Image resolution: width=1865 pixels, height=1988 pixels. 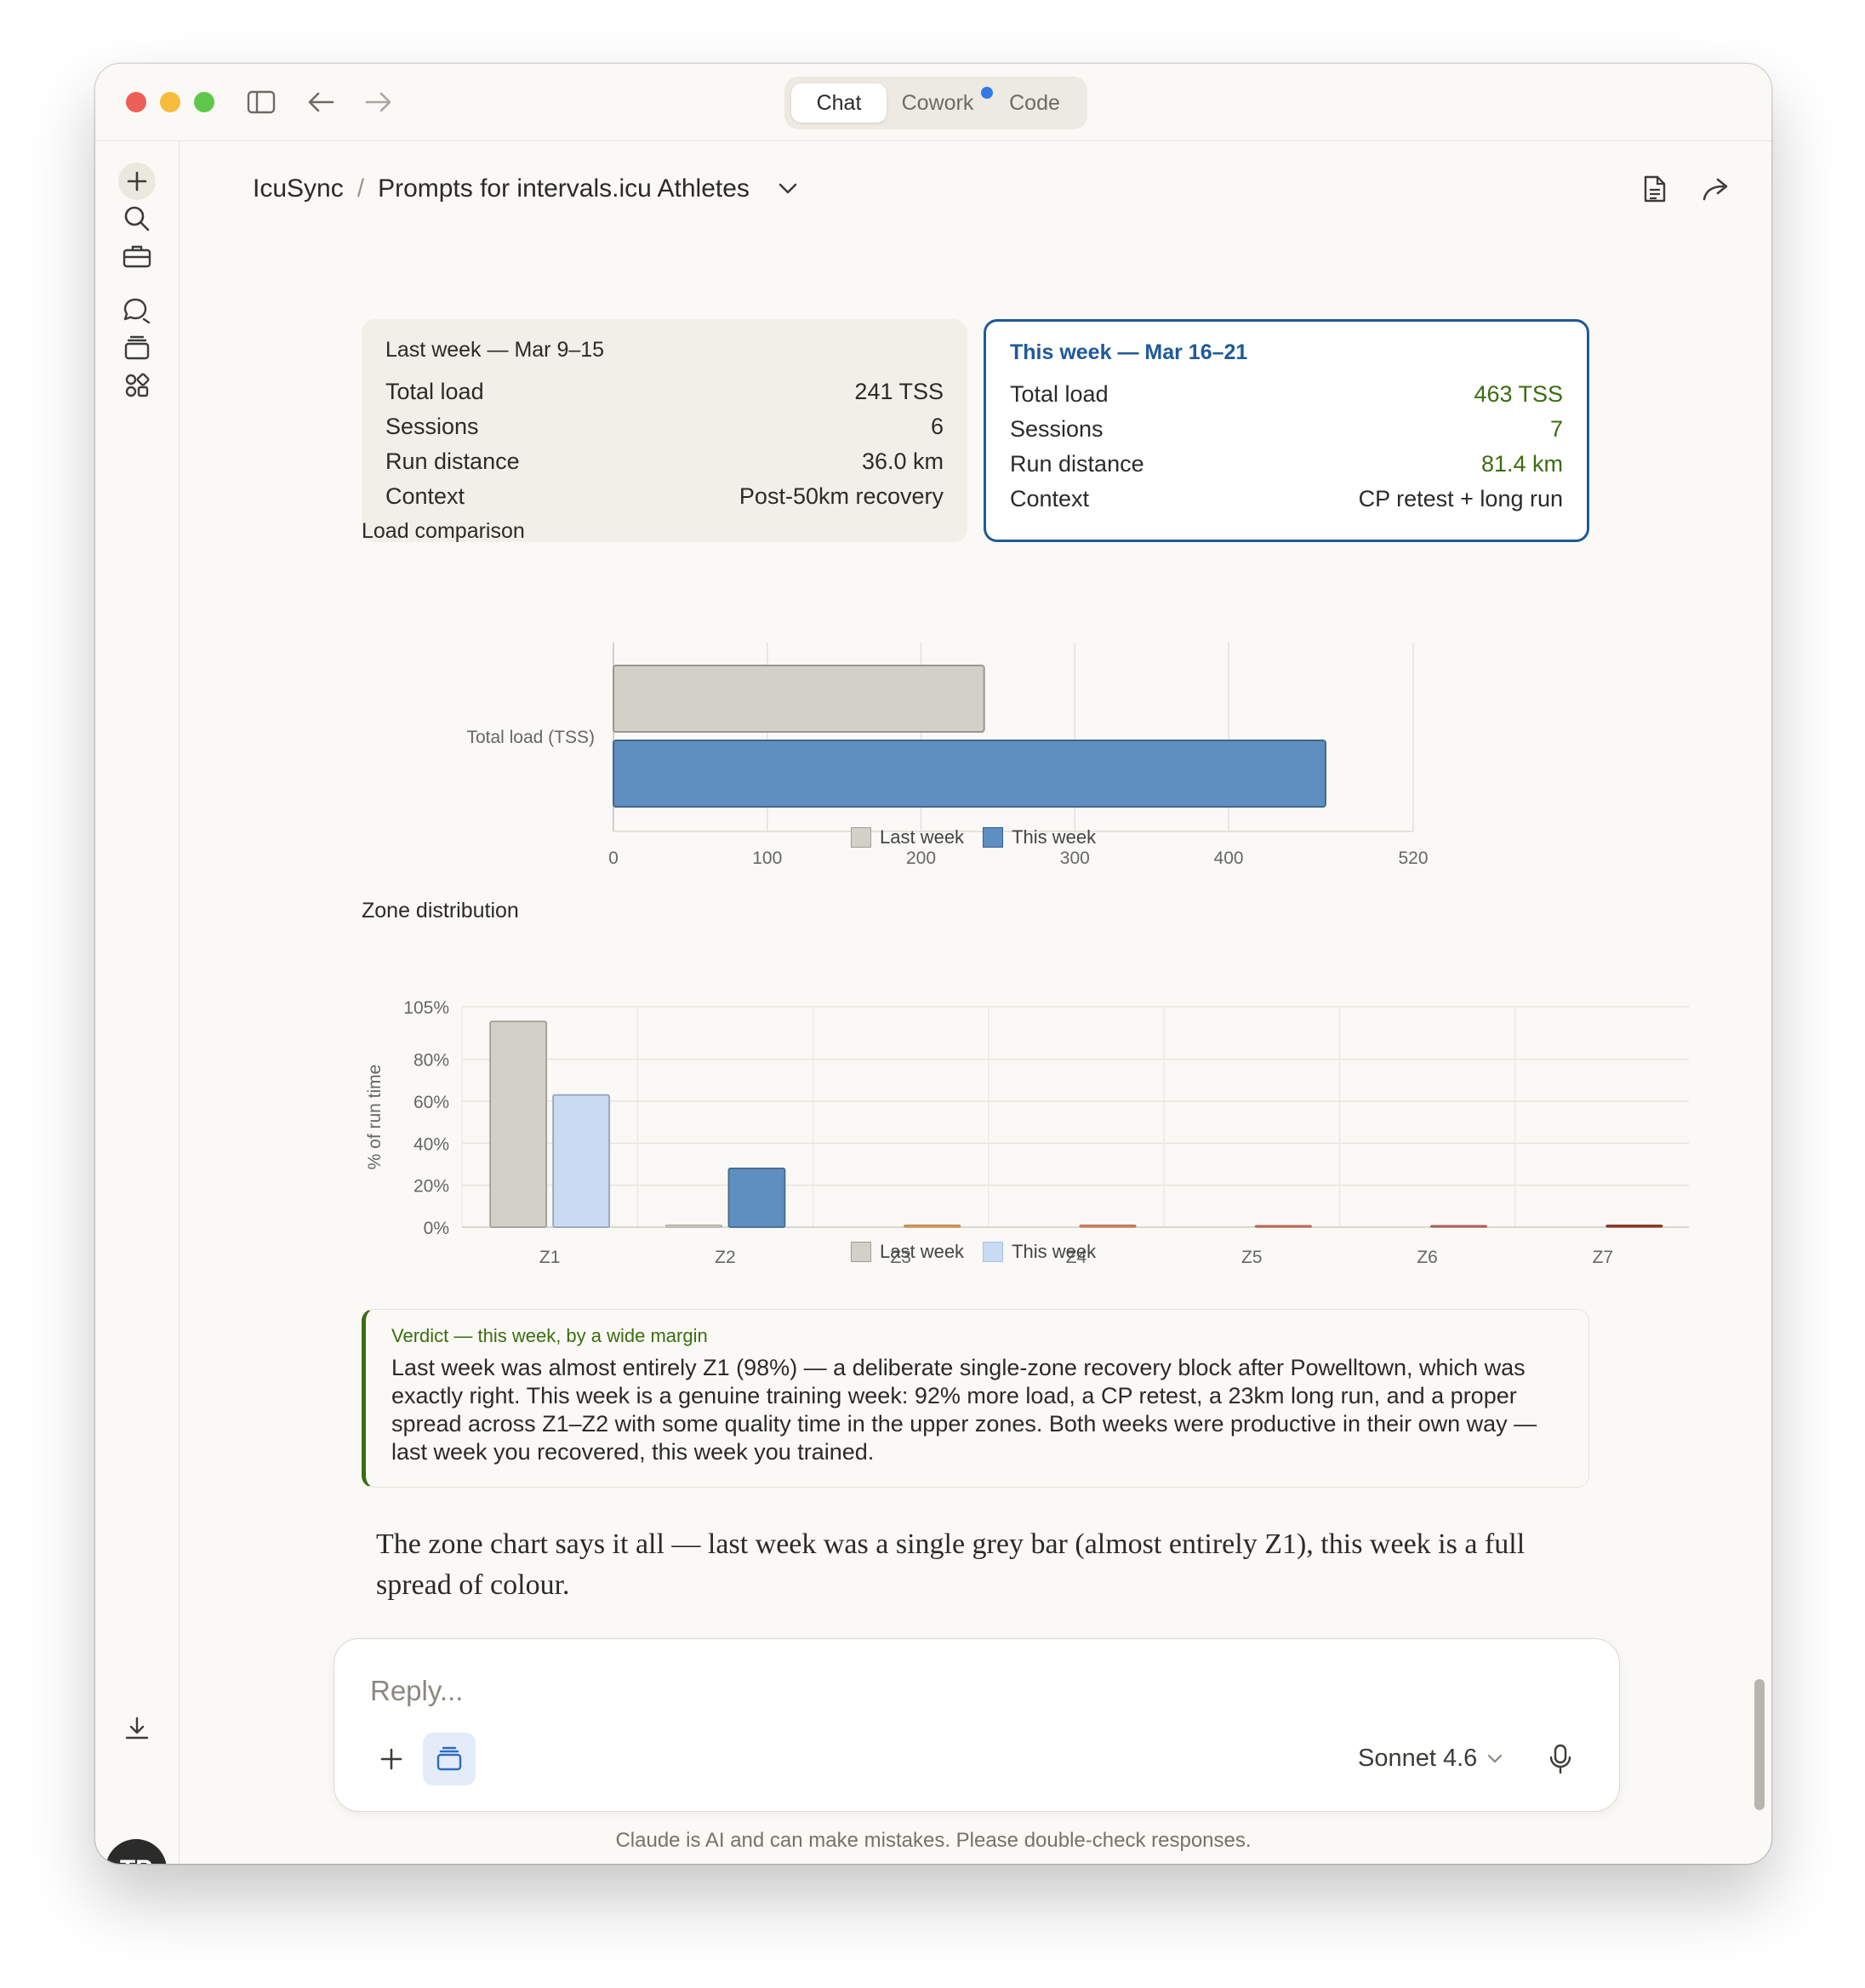 I want to click on back-arrow-icon, so click(x=321, y=102).